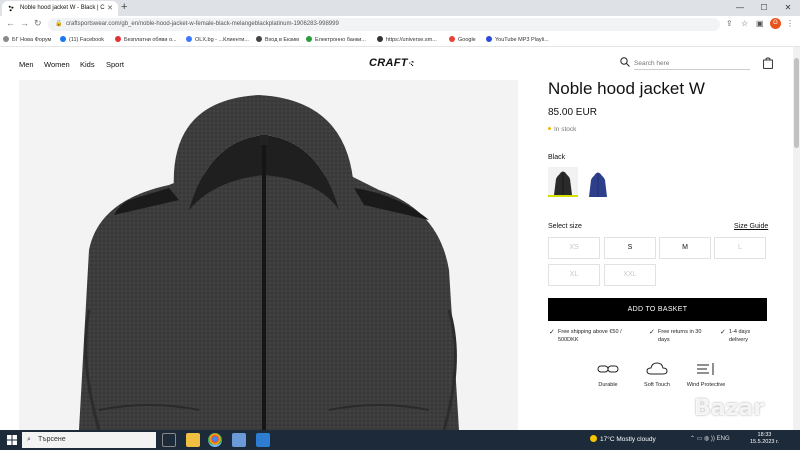 The image size is (800, 450). What do you see at coordinates (630, 248) in the screenshot?
I see `size-s: S` at bounding box center [630, 248].